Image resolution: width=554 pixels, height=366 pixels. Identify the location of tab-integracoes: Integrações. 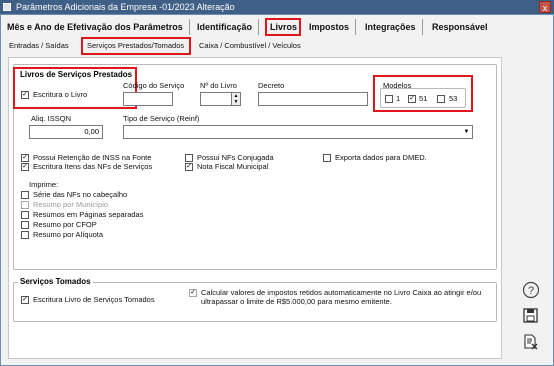
(394, 27).